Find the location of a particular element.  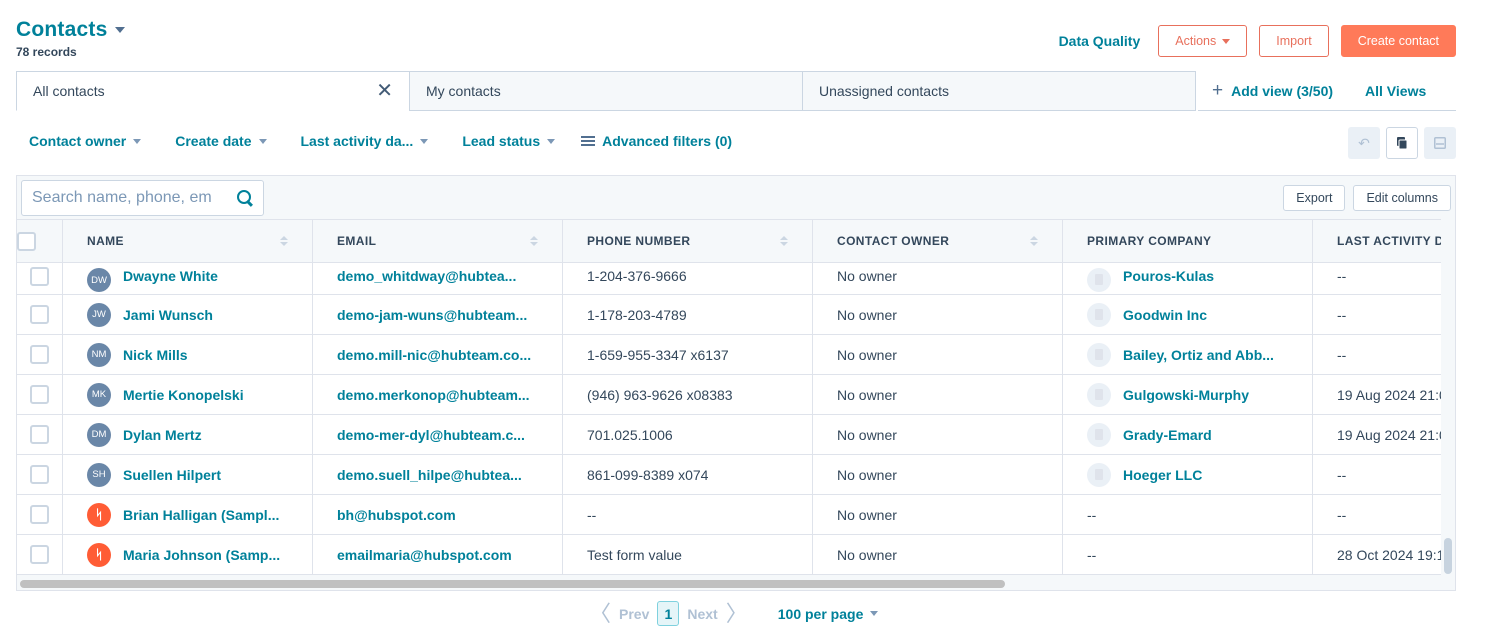

filter-label: Lead status is located at coordinates (501, 141).